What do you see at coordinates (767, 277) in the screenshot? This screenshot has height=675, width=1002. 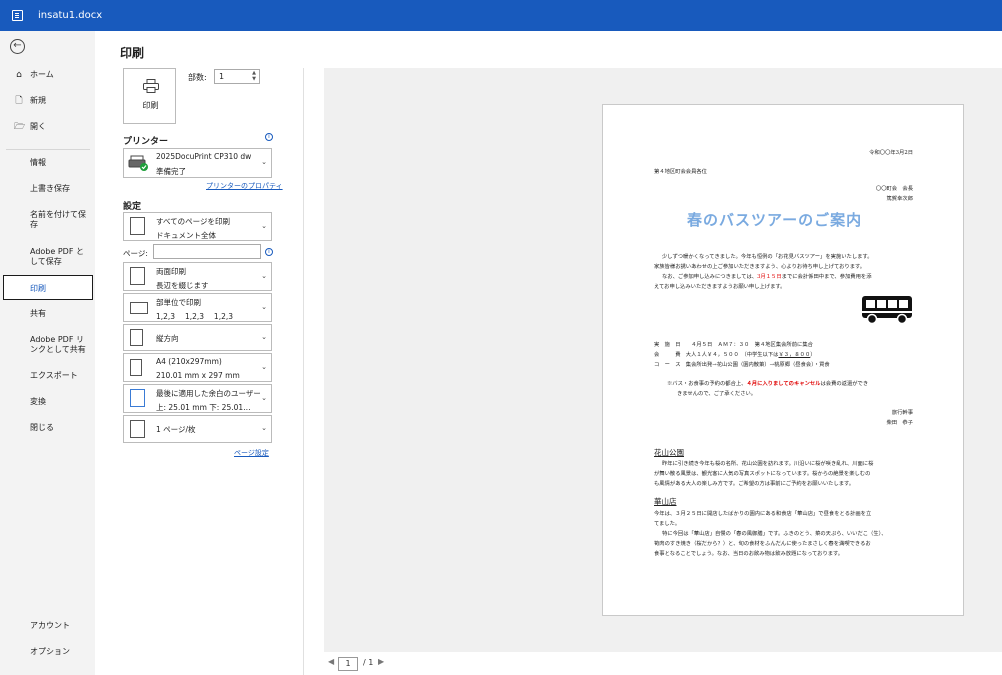 I see `doc-paragraph: なお、ご参加申し込みにつきましては、3月１５日までに会計係田中まで、参加費用を添` at bounding box center [767, 277].